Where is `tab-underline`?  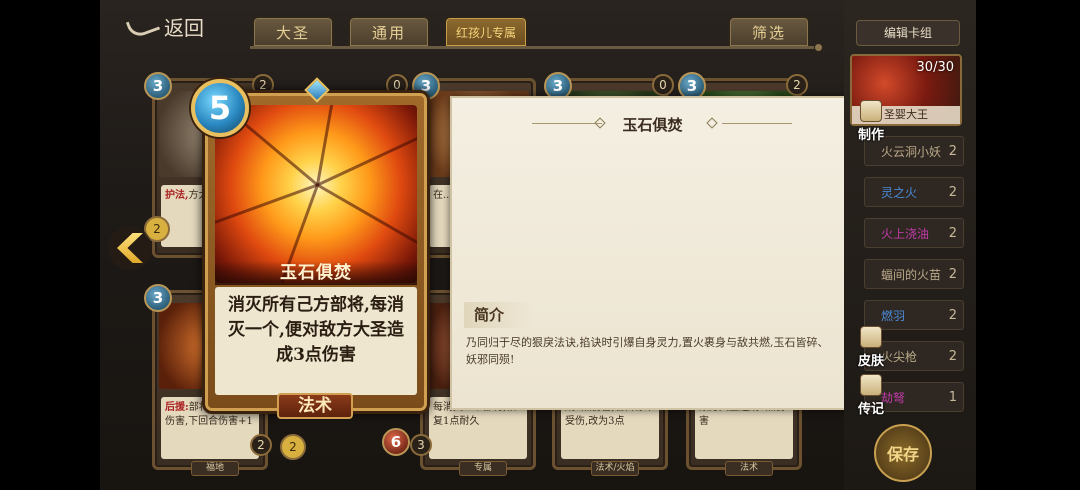 tab-underline is located at coordinates (535, 47).